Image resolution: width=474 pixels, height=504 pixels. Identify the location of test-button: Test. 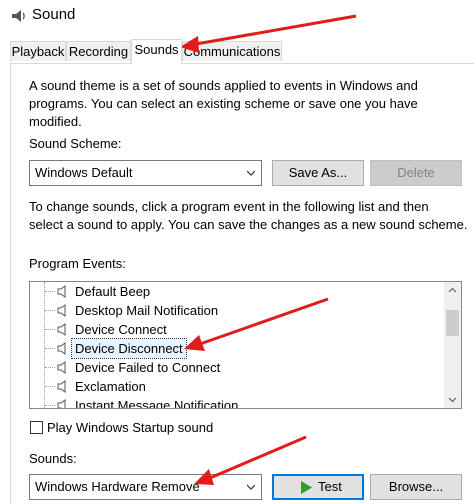
(318, 487).